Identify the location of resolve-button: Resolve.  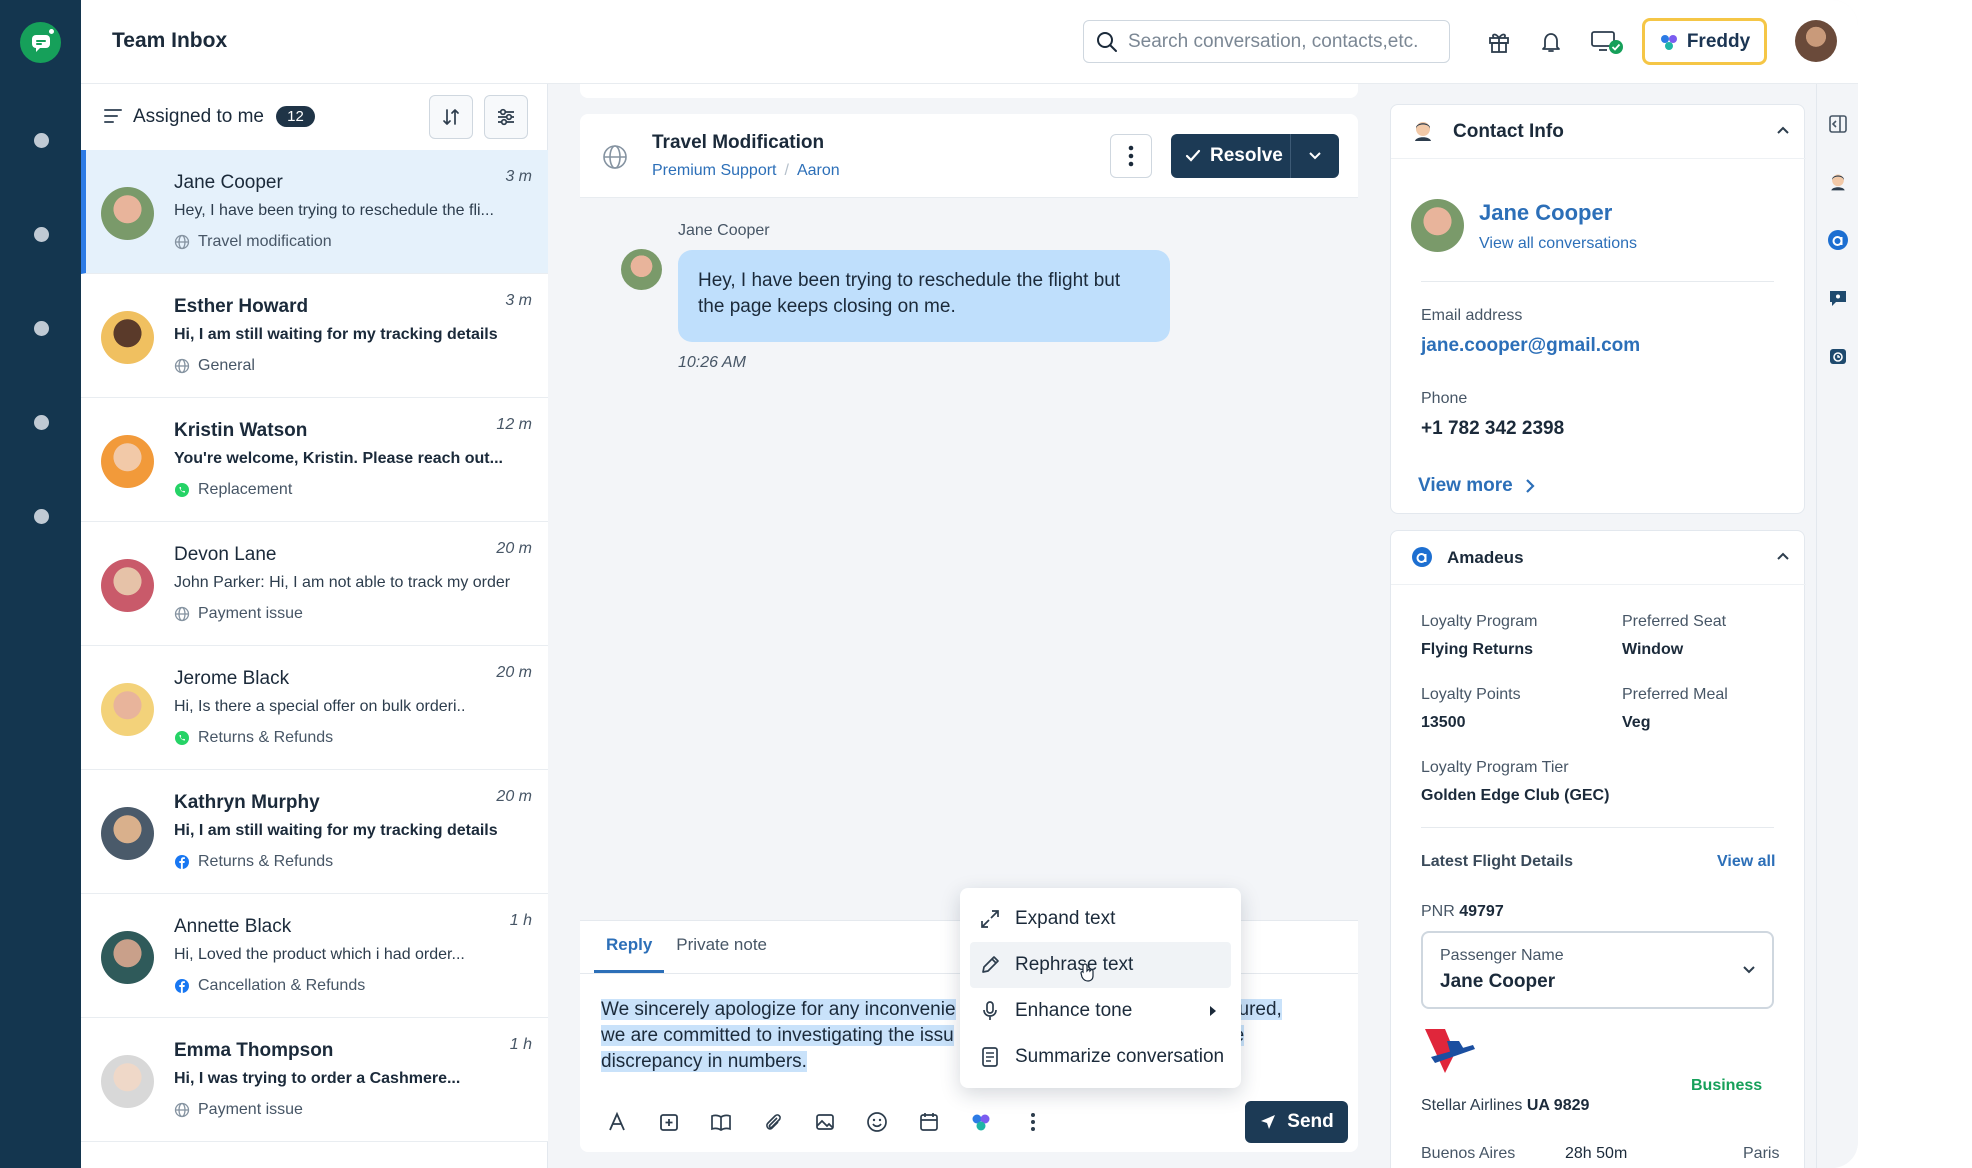
(1231, 156).